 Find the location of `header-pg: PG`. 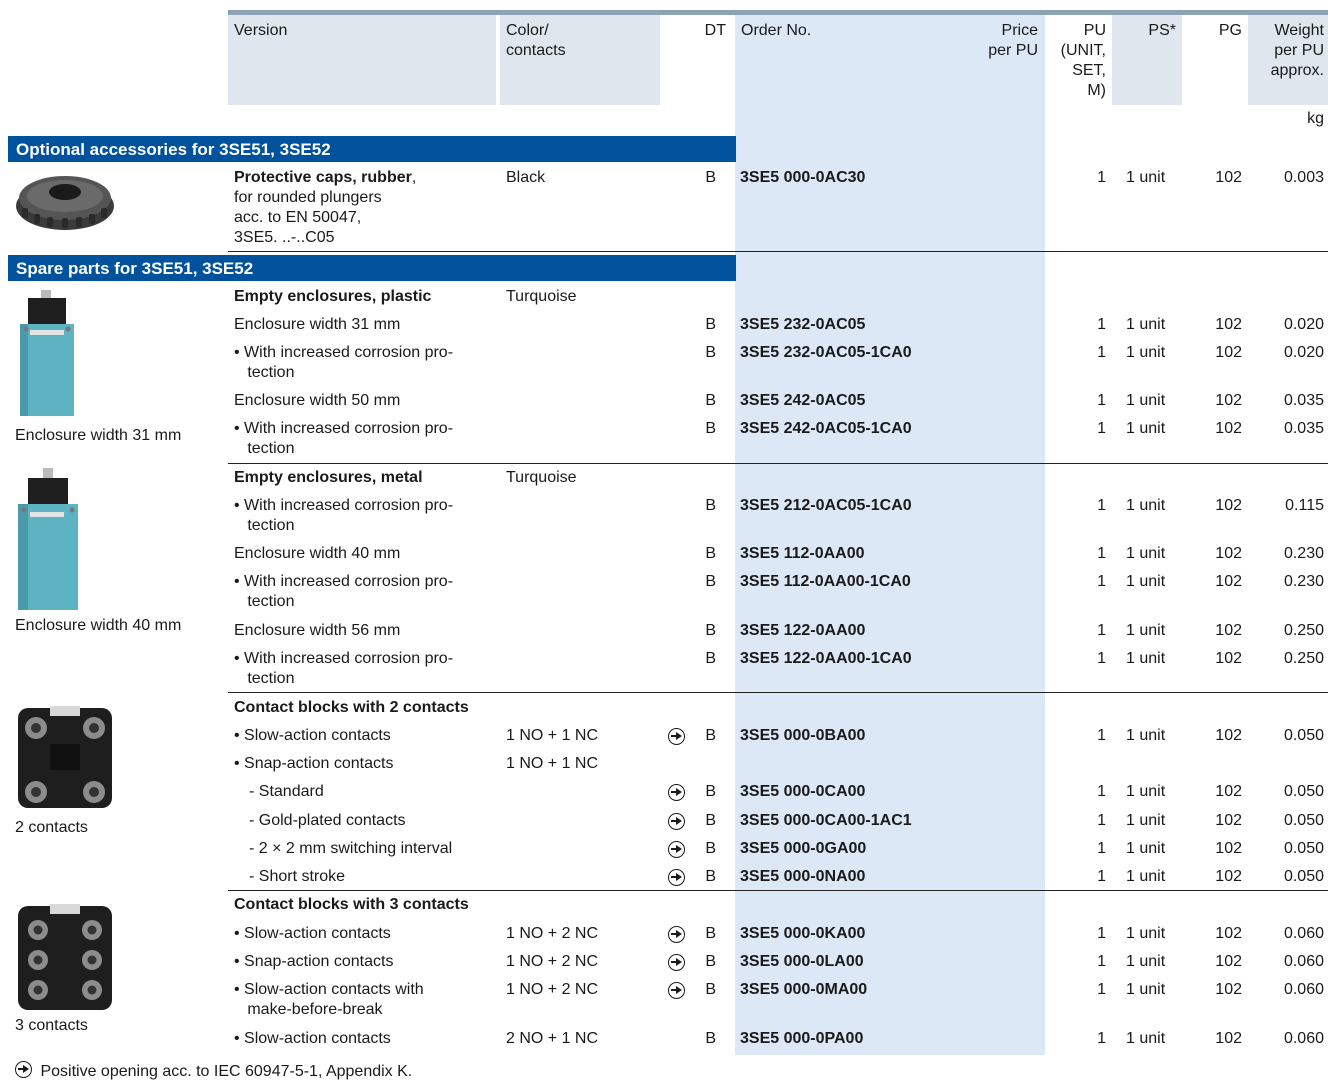

header-pg: PG is located at coordinates (1230, 30).